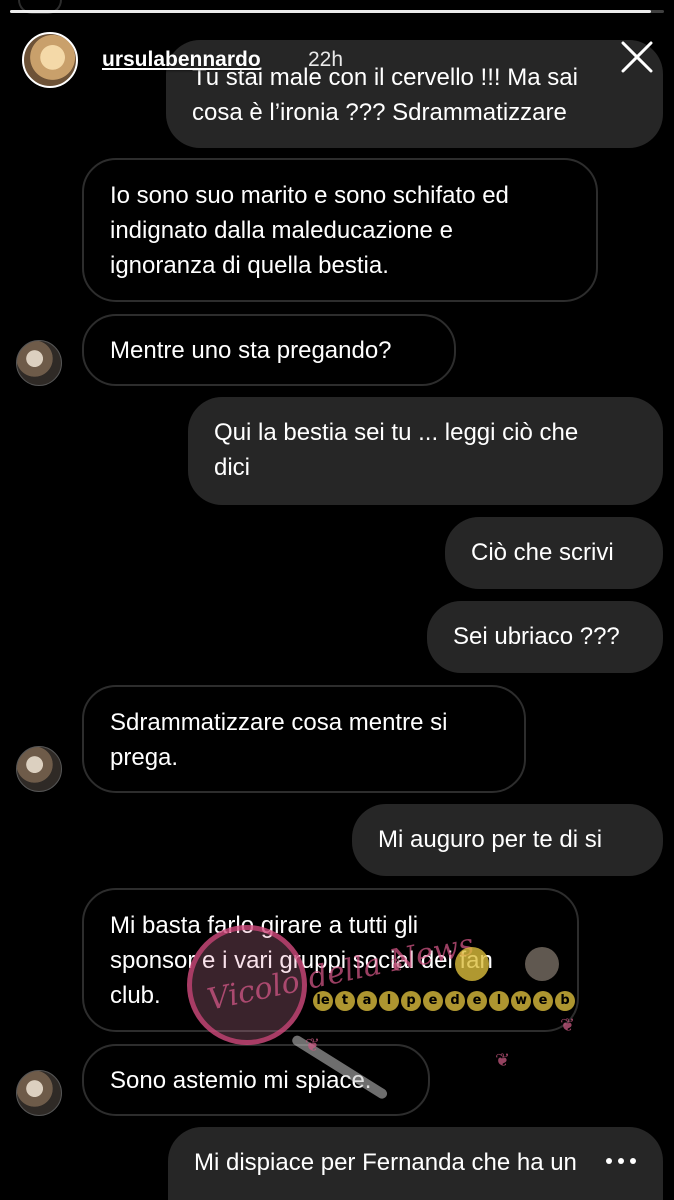 The height and width of the screenshot is (1200, 674). What do you see at coordinates (330, 11) in the screenshot?
I see `story-progress-fill` at bounding box center [330, 11].